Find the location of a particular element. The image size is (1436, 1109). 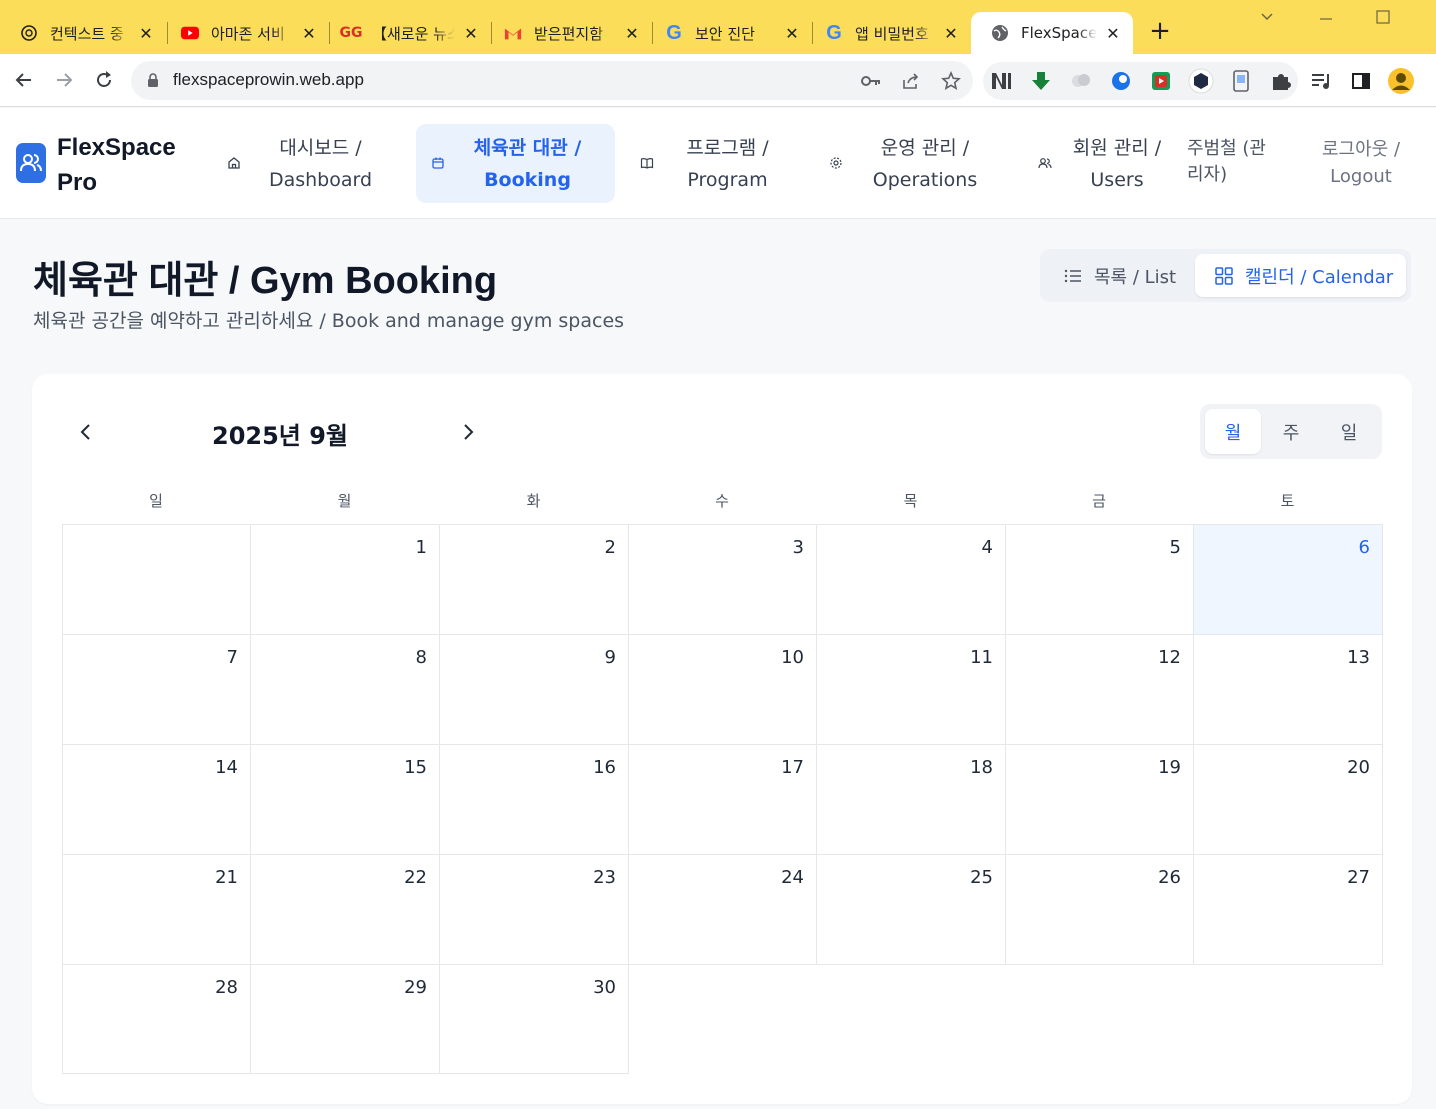

user-name-line-1: 주범철 (관 is located at coordinates (1226, 148).